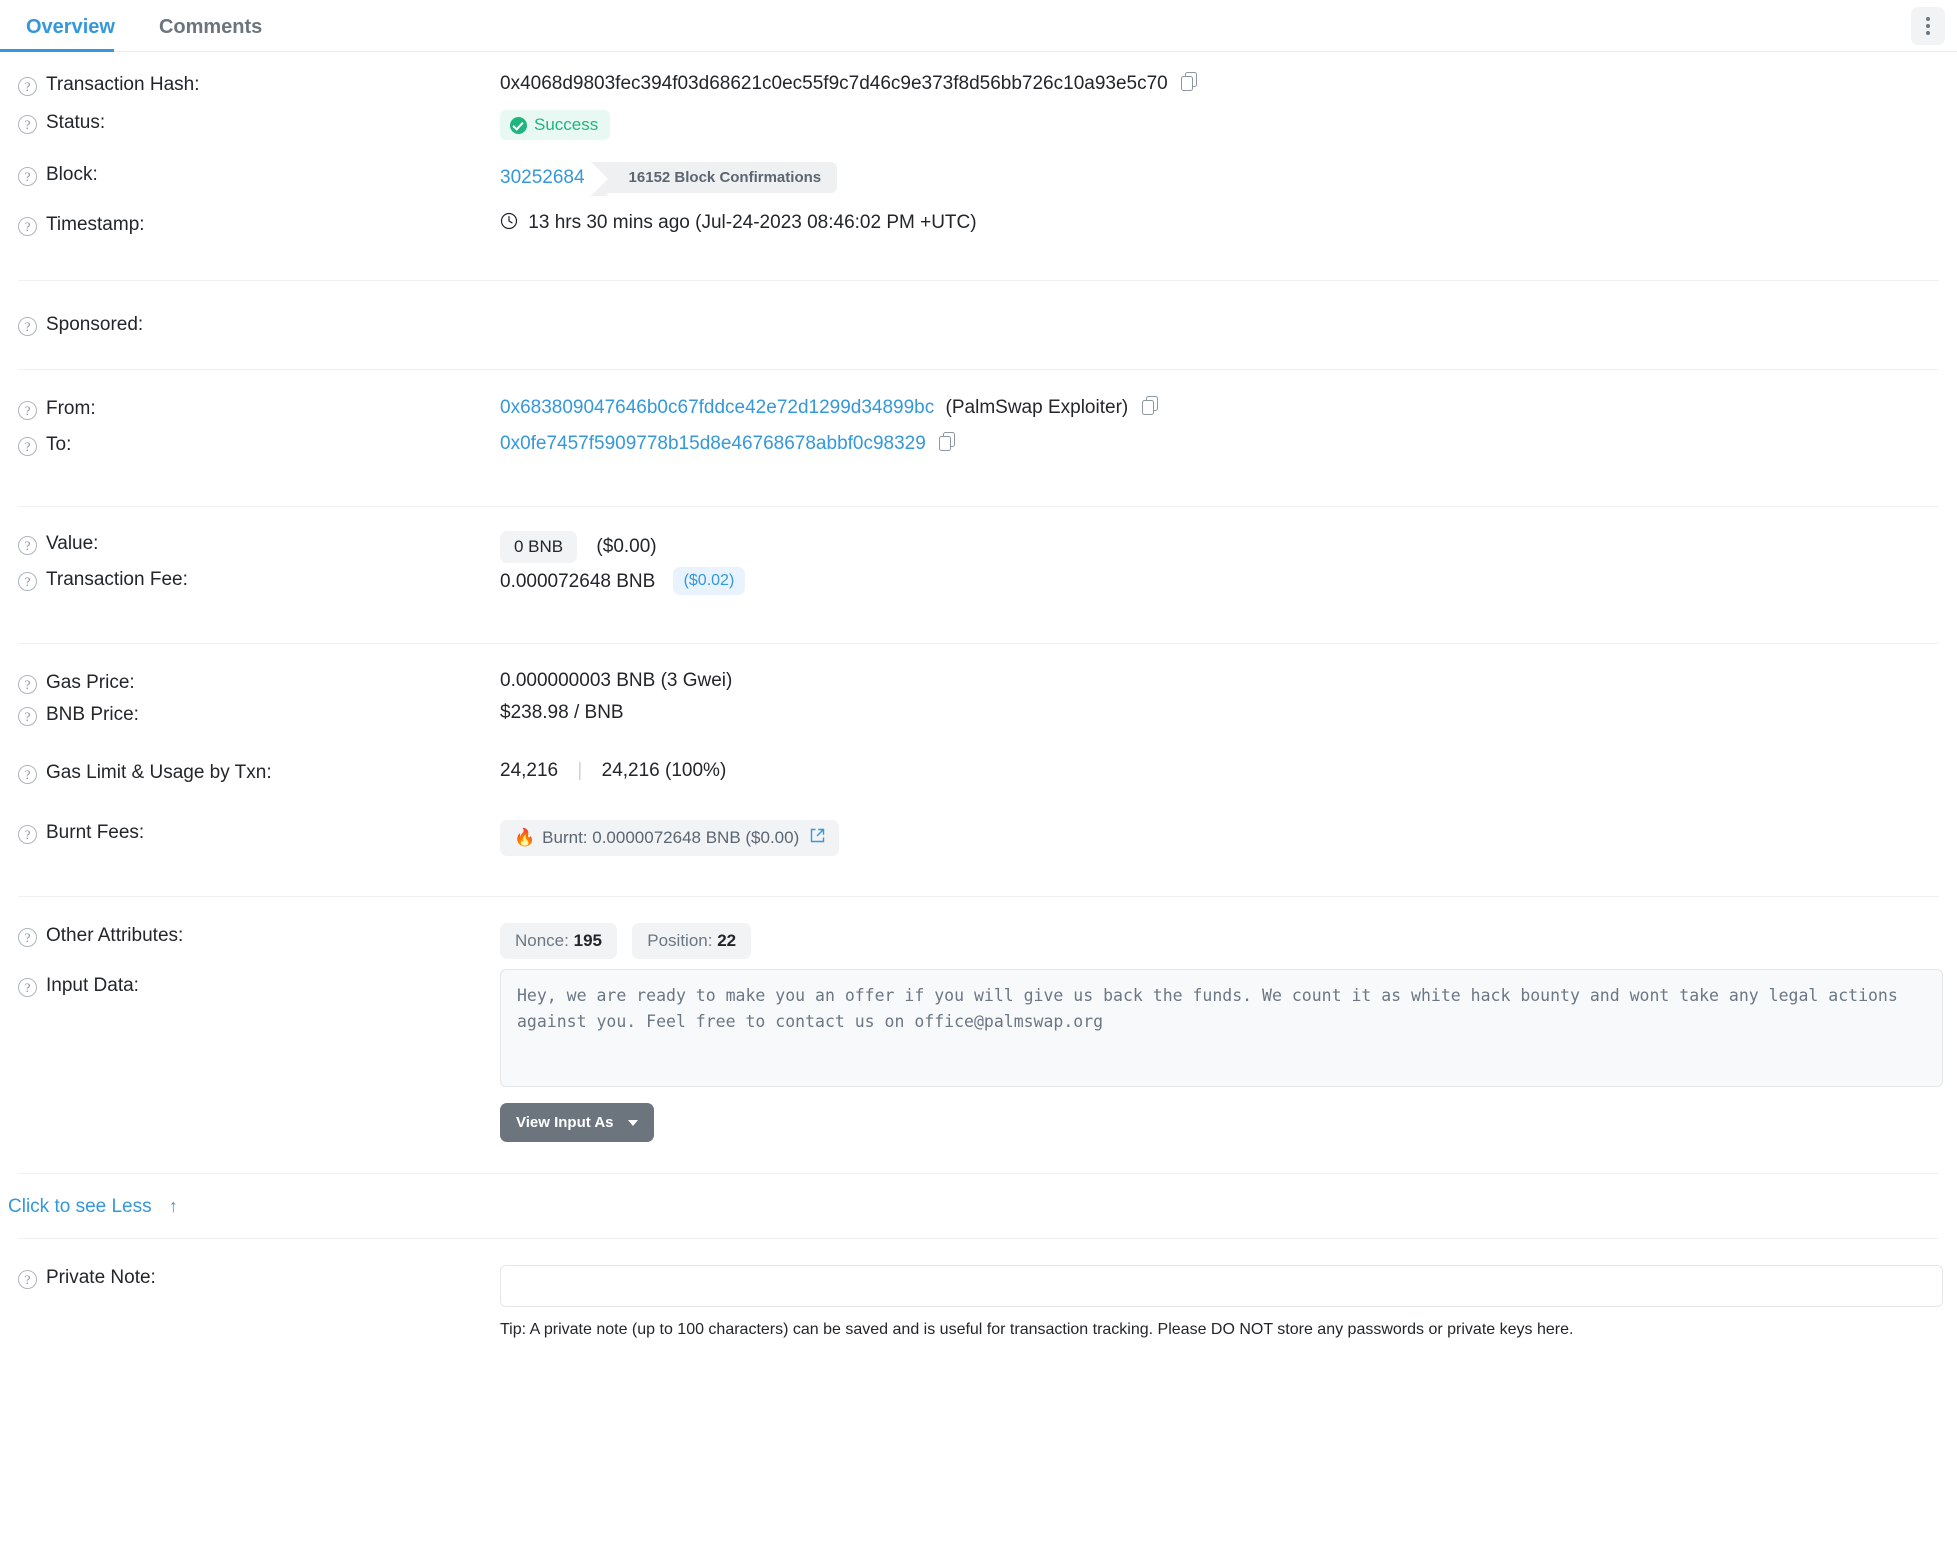  I want to click on value-other-attributes: Nonce: 195 Position: 22, so click(1219, 940).